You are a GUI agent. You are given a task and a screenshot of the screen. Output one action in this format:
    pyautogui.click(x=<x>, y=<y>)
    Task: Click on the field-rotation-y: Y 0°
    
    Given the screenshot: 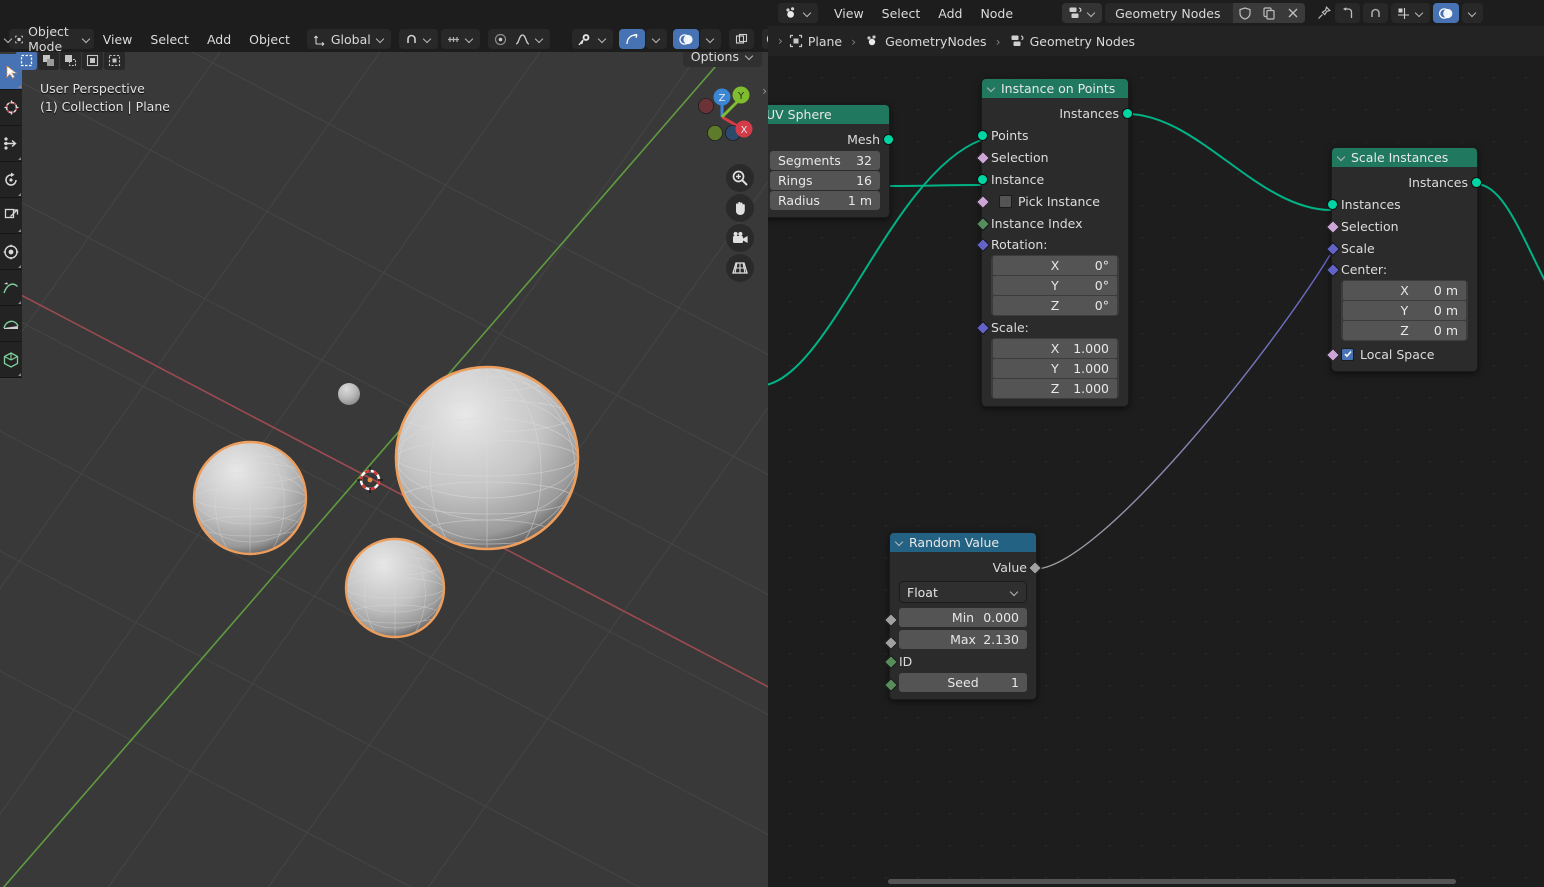 What is the action you would take?
    pyautogui.click(x=1055, y=285)
    